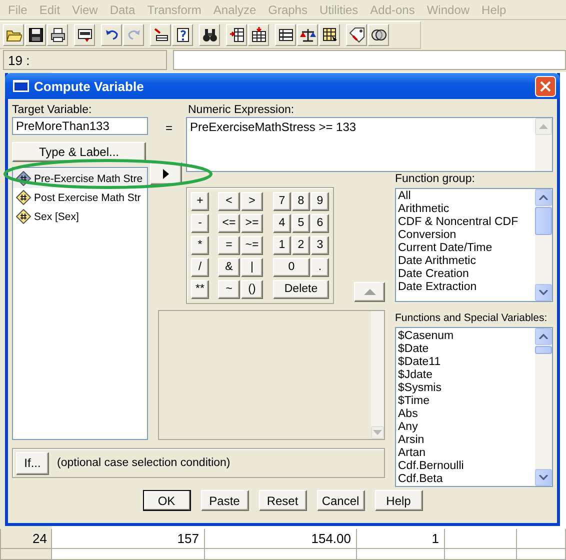  Describe the element at coordinates (80, 197) in the screenshot. I see `variable-item: Post Exercise Math Str` at that location.